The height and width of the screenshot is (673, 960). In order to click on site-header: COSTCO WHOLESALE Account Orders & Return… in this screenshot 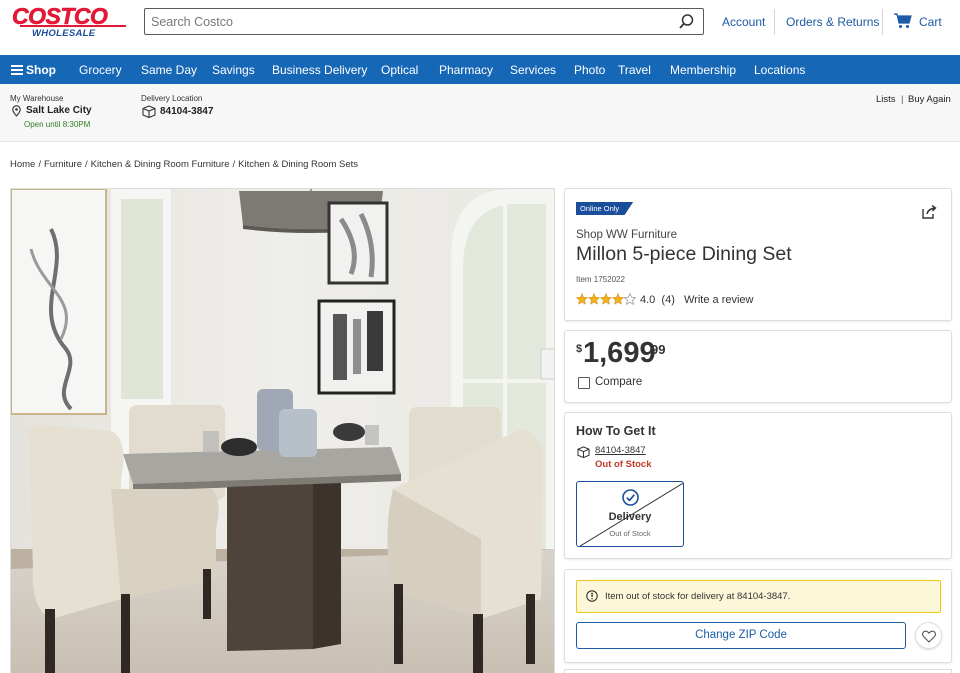, I will do `click(480, 27)`.